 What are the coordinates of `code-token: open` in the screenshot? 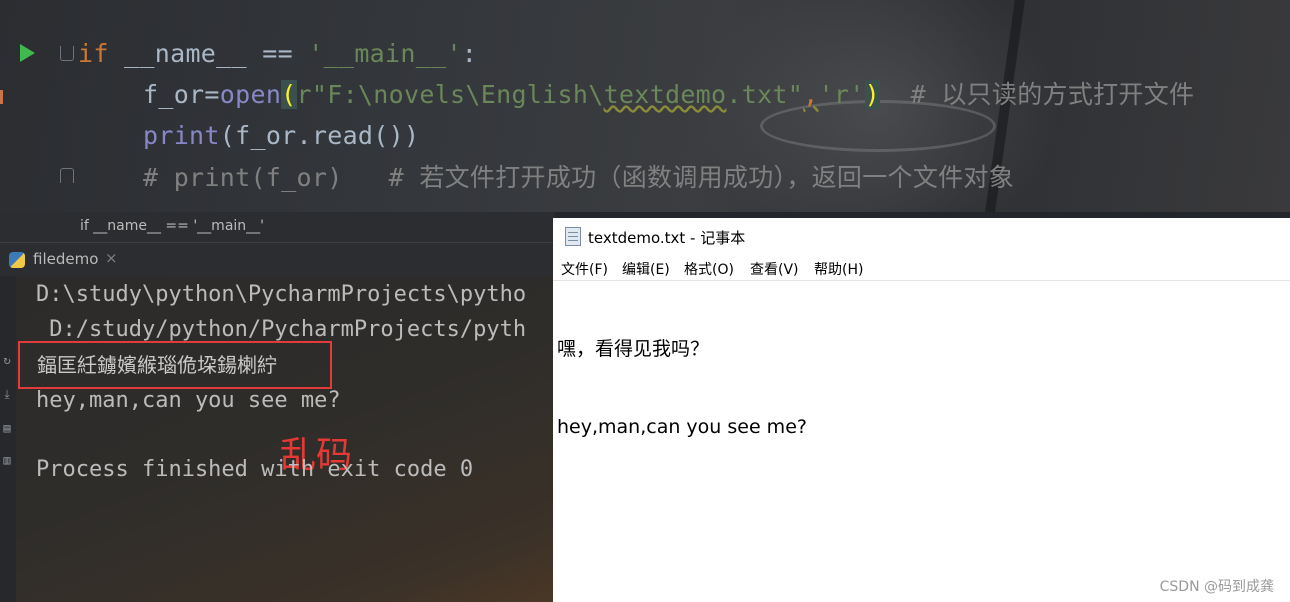 It's located at (250, 94).